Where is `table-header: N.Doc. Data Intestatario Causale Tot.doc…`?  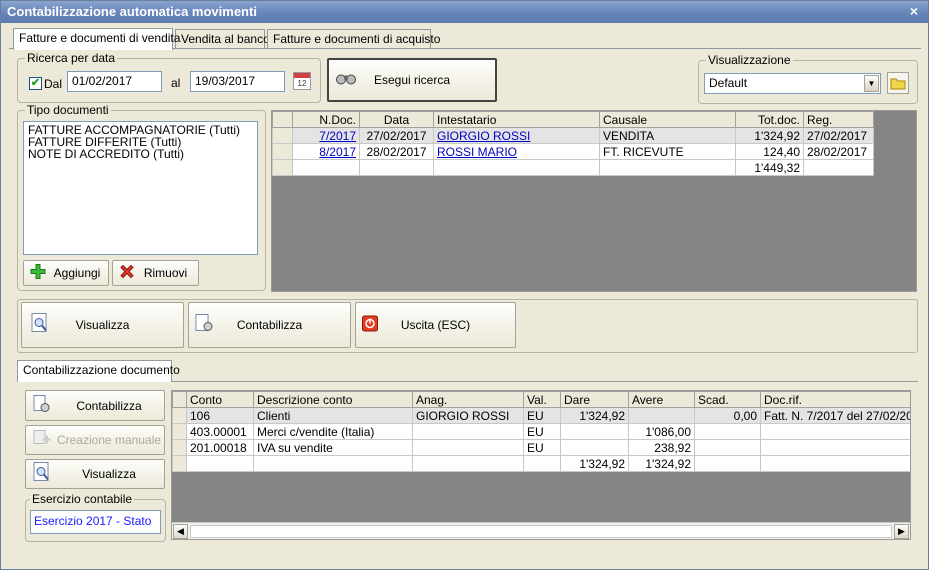
table-header: N.Doc. Data Intestatario Causale Tot.doc… is located at coordinates (573, 119).